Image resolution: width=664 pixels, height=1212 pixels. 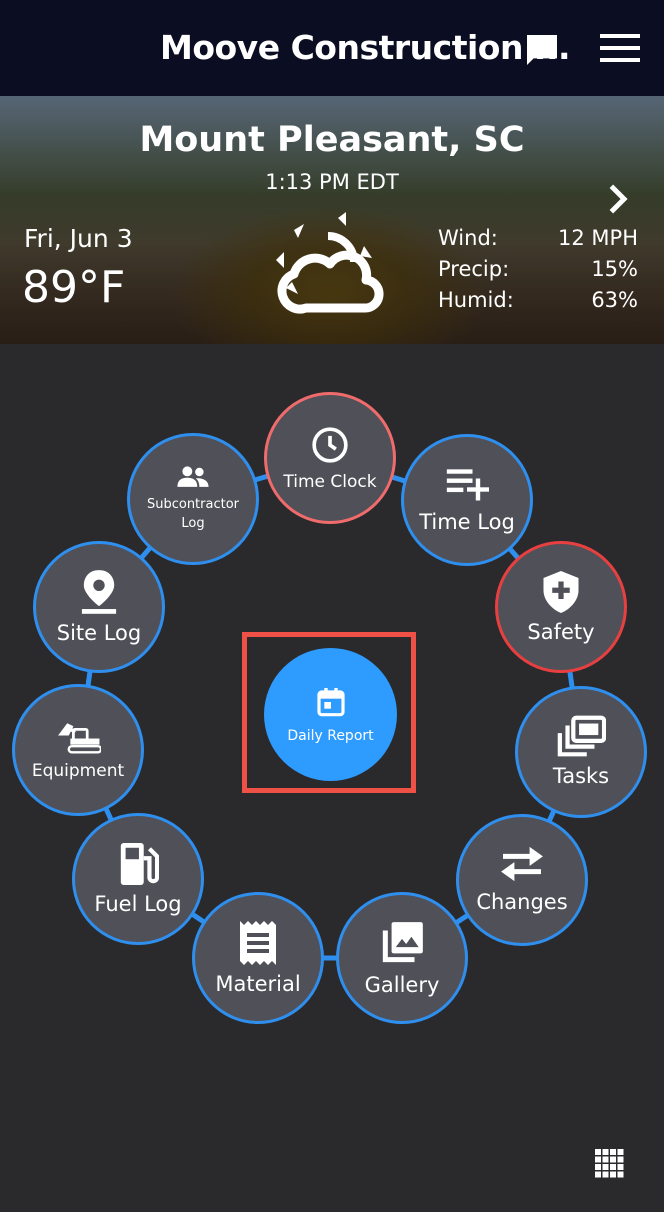 What do you see at coordinates (467, 485) in the screenshot?
I see `playlist-add-icon` at bounding box center [467, 485].